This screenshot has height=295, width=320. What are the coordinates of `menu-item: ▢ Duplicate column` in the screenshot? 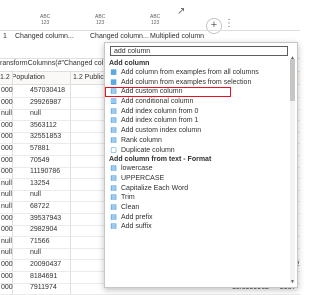 It's located at (198, 151).